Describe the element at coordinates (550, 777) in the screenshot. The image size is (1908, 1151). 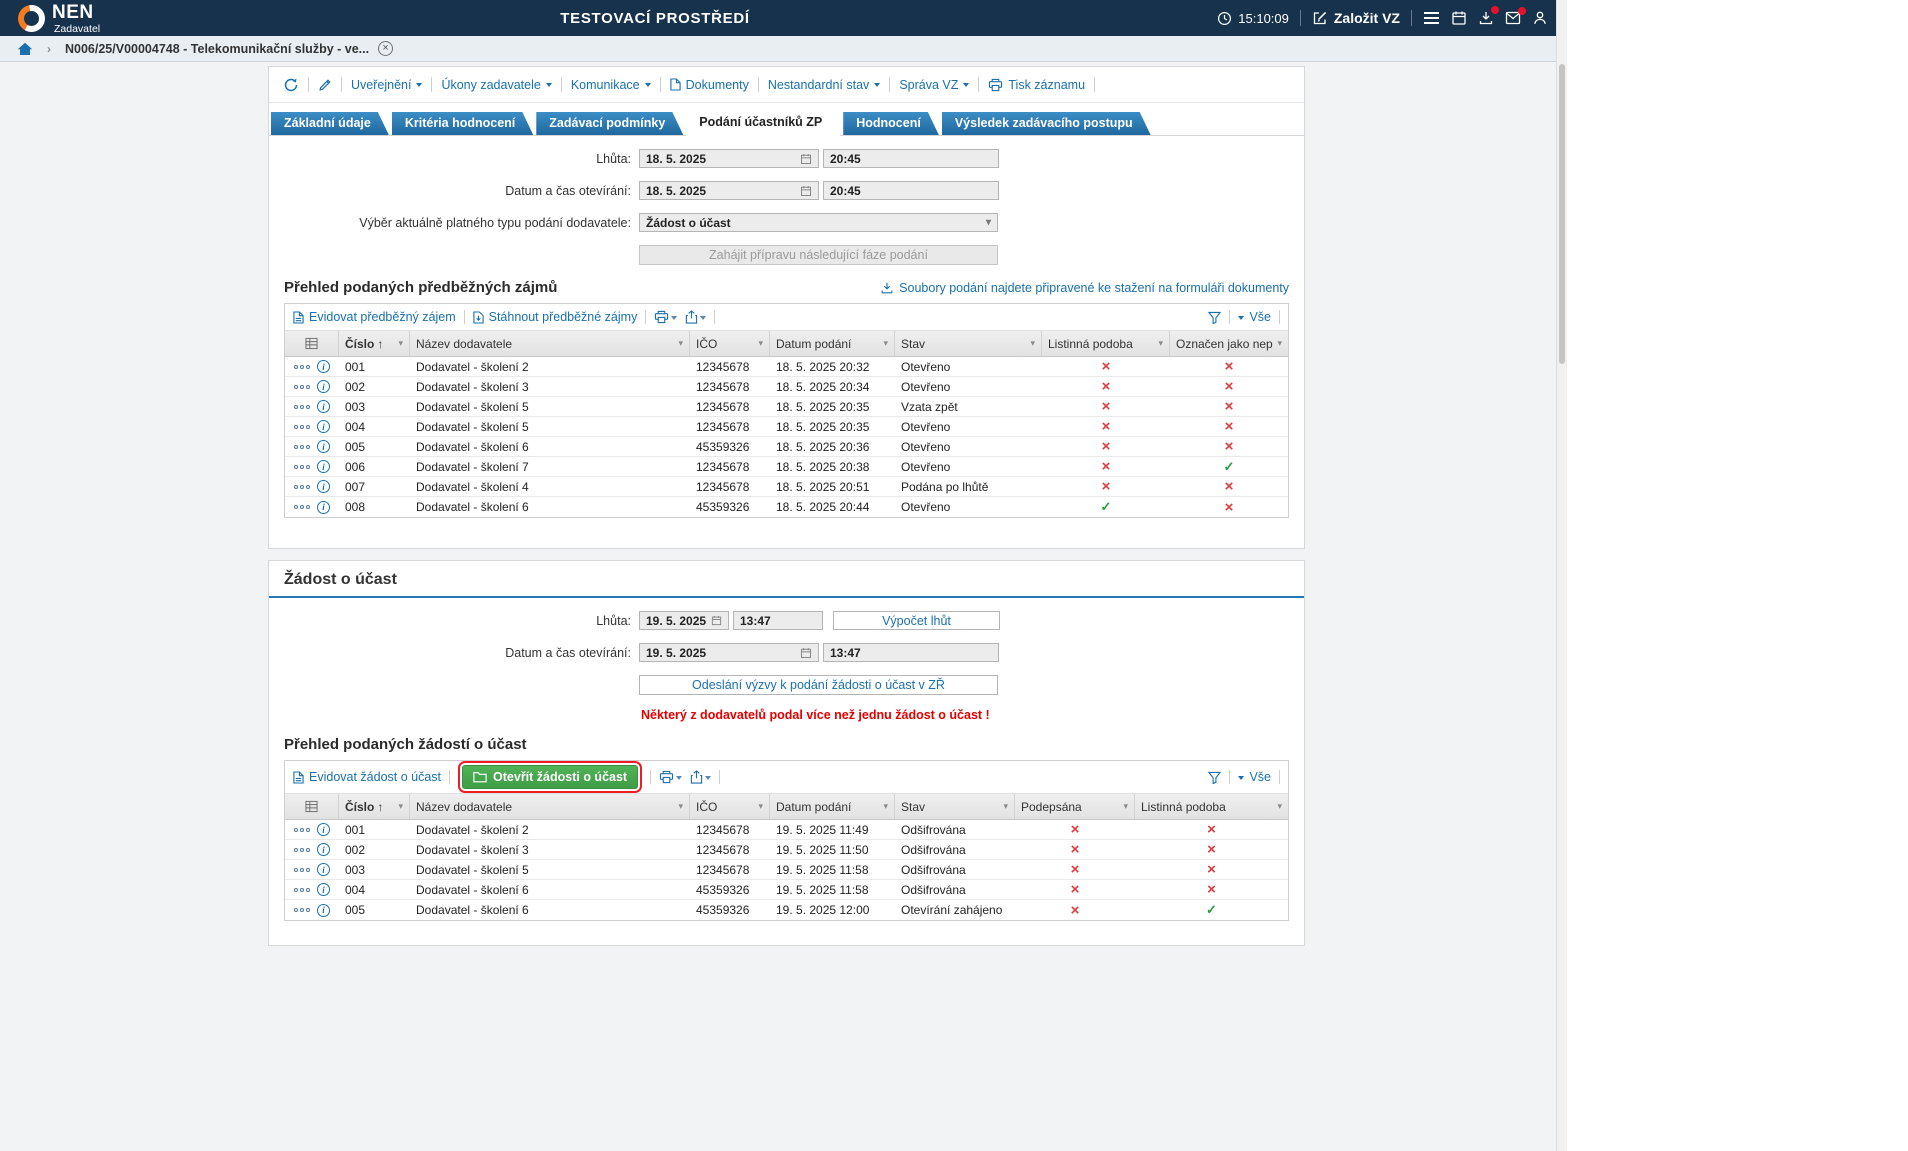
I see `otevrit-zadosti-button: Otevřít žádosti o účast` at that location.